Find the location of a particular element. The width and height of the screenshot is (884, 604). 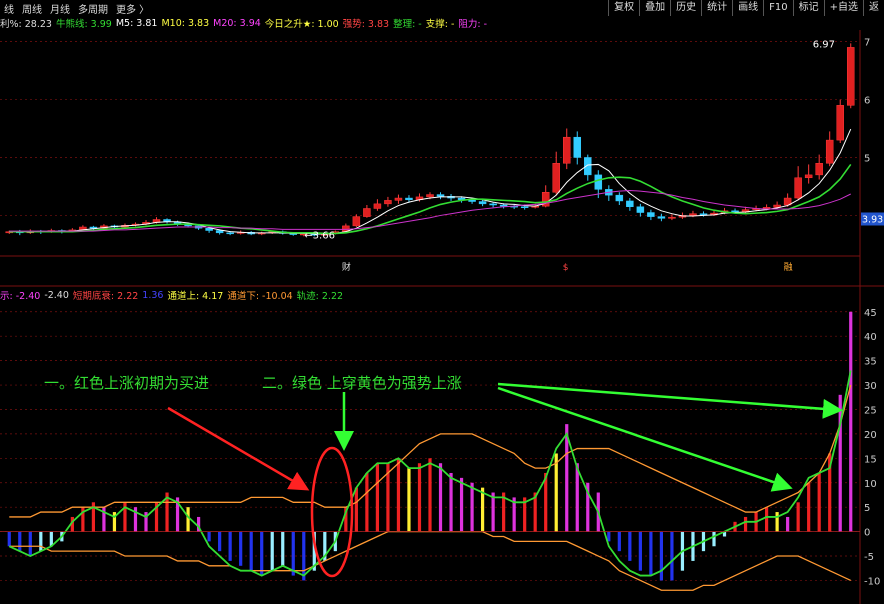

osc-tick-label: 40 is located at coordinates (870, 337).